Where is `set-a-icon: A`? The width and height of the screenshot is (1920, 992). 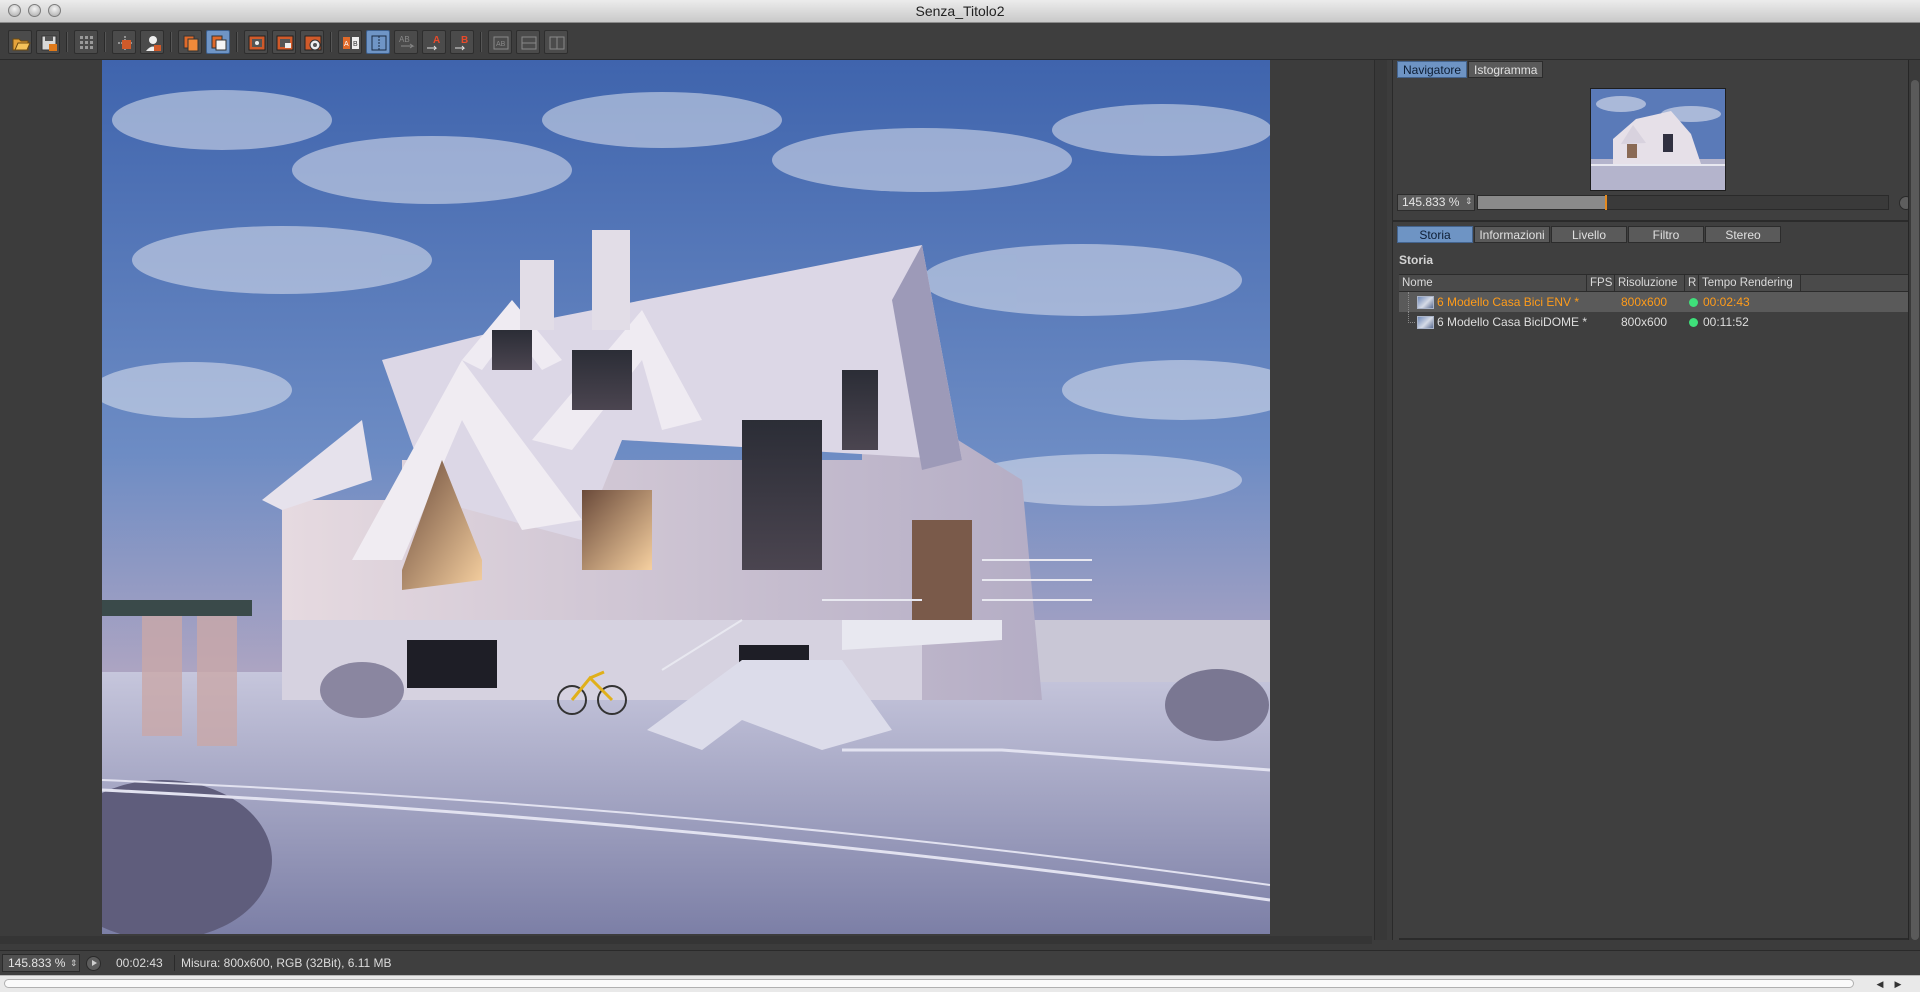 set-a-icon: A is located at coordinates (433, 43).